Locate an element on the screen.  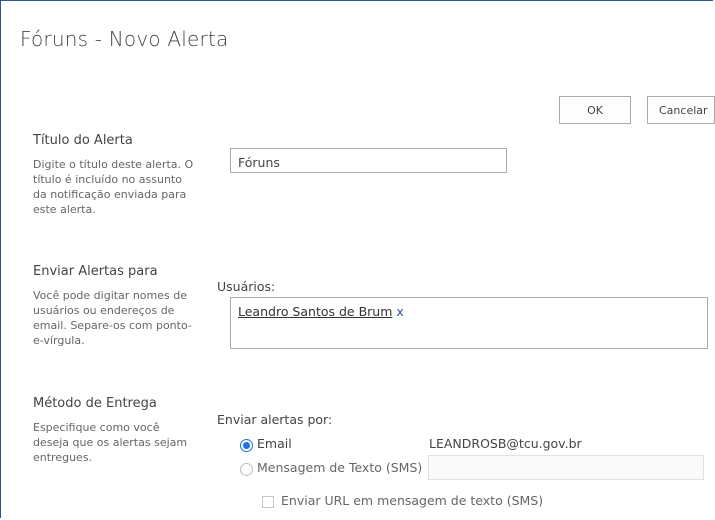
alert-title-input: Fóruns is located at coordinates (368, 160).